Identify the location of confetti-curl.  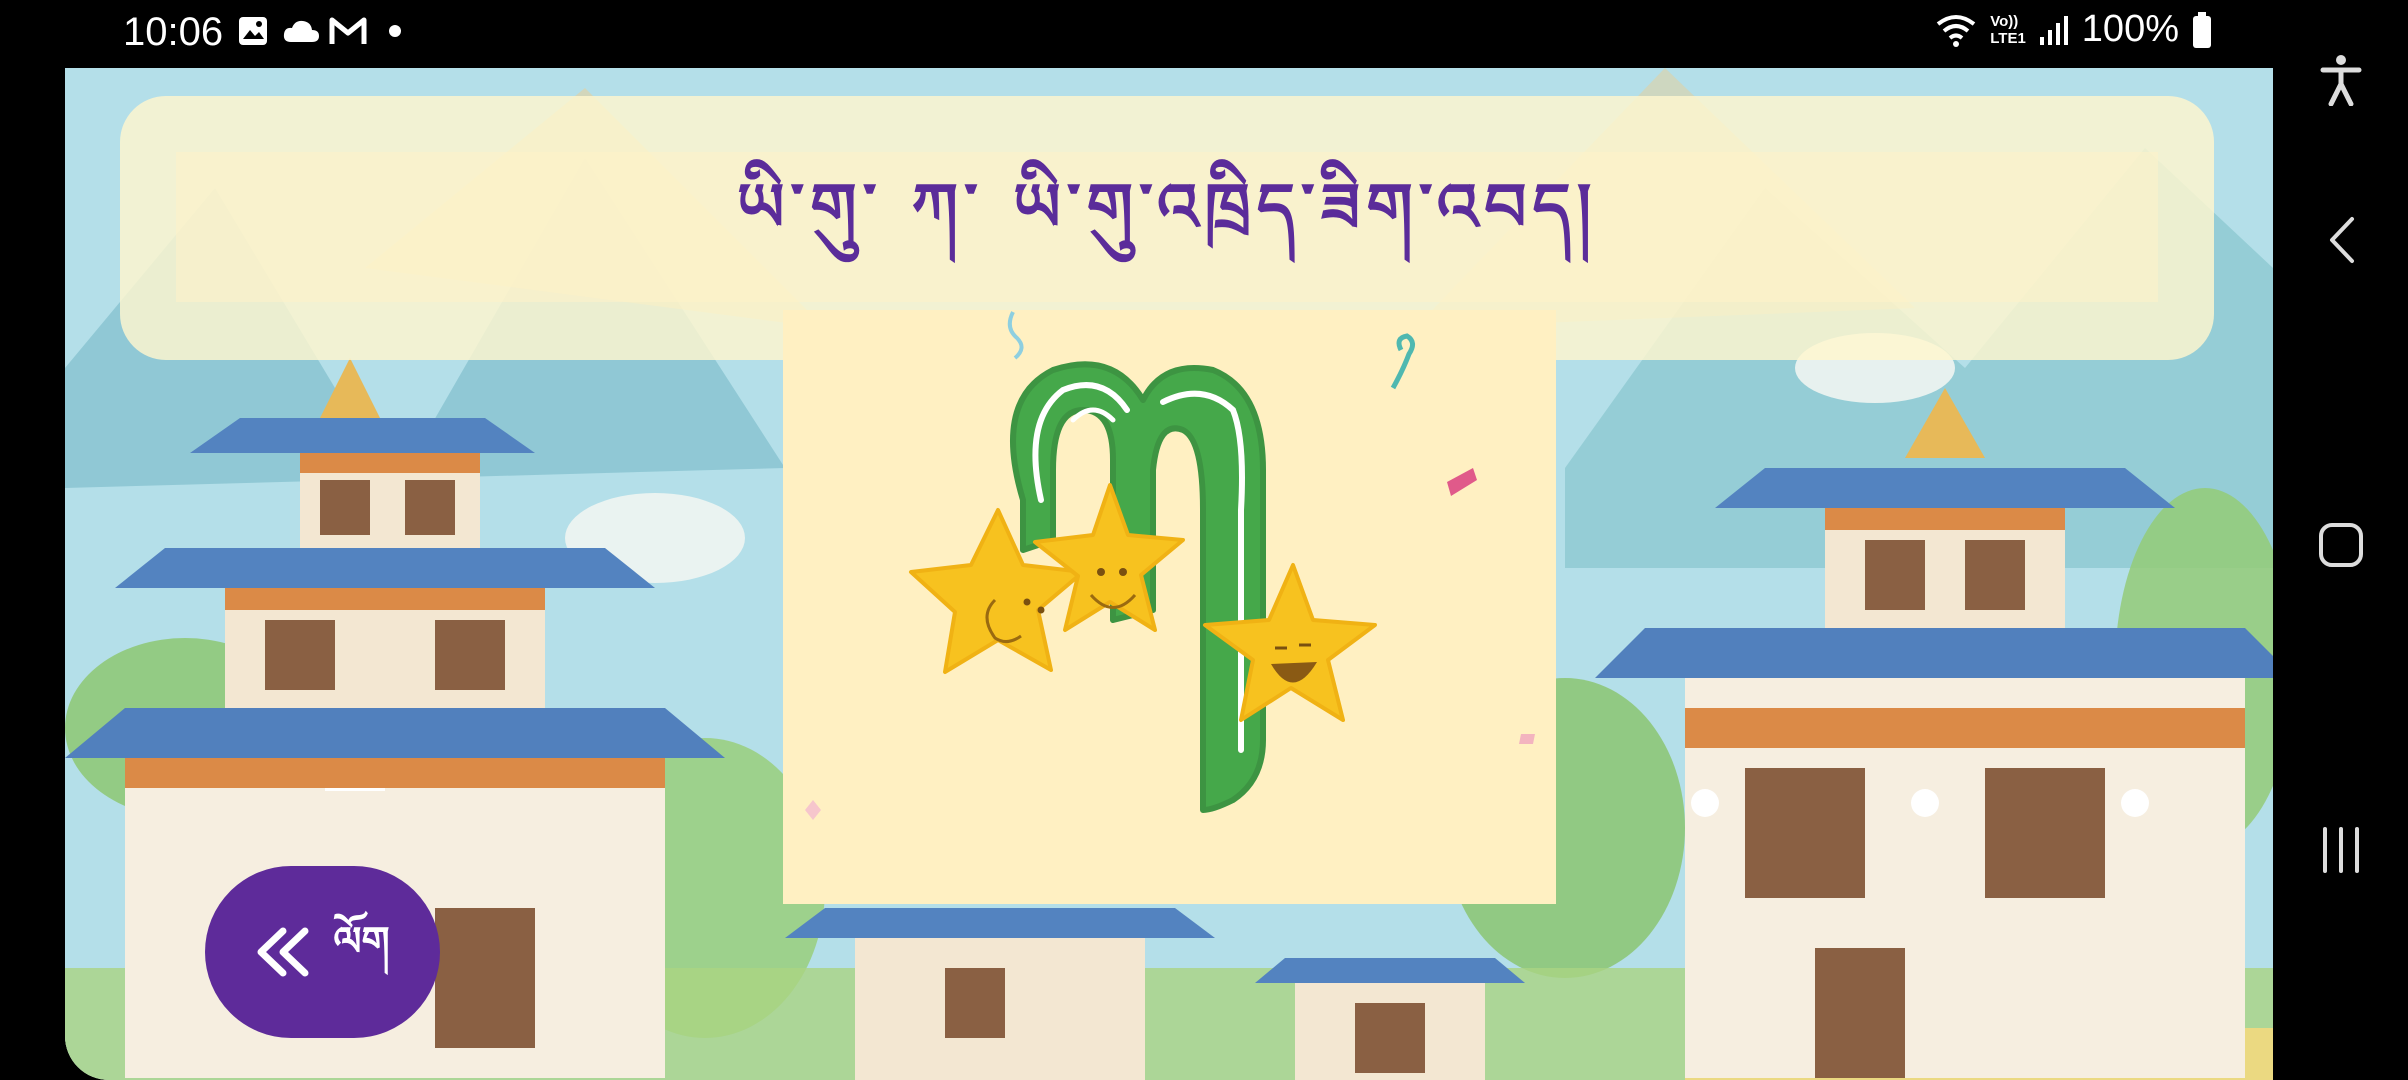
(1402, 361).